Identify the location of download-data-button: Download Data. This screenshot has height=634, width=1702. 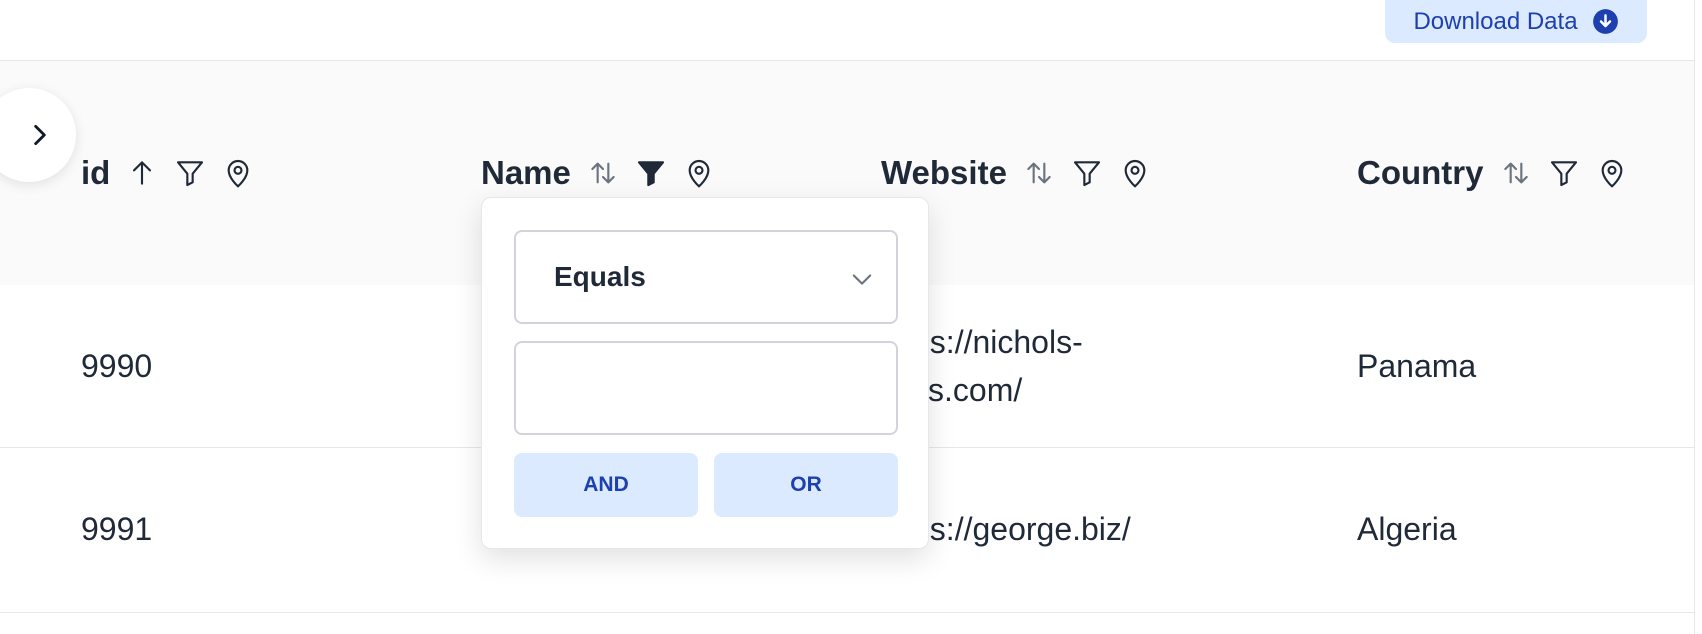
(1516, 21).